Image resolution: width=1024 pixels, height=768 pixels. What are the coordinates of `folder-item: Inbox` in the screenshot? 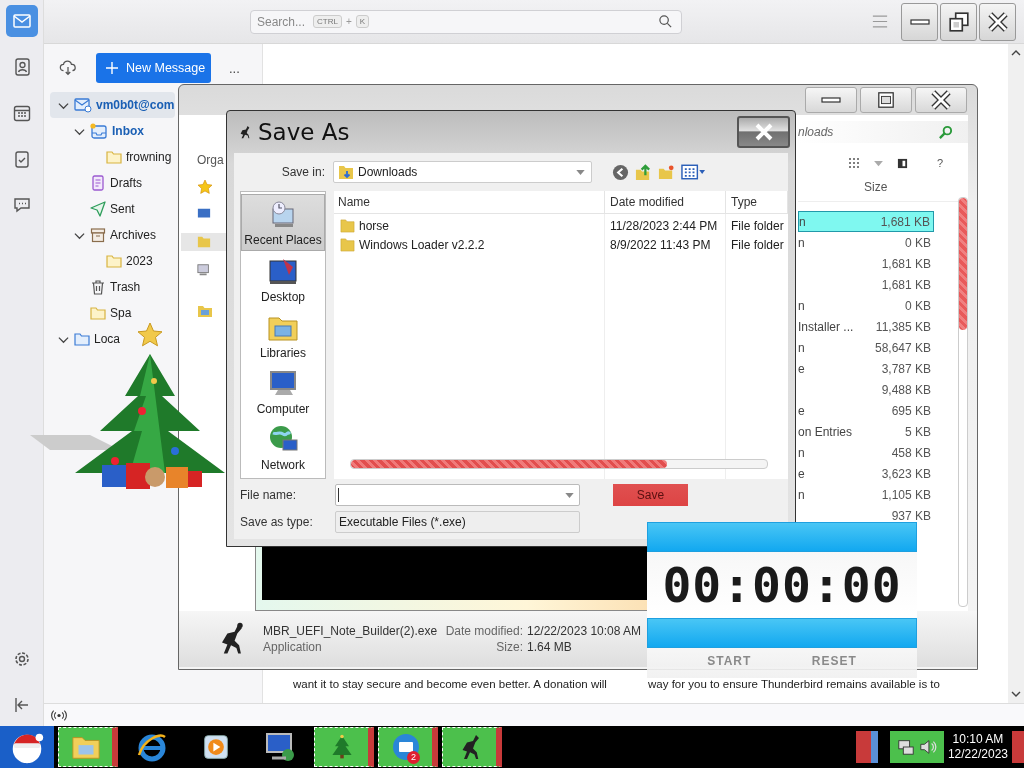 It's located at (97, 131).